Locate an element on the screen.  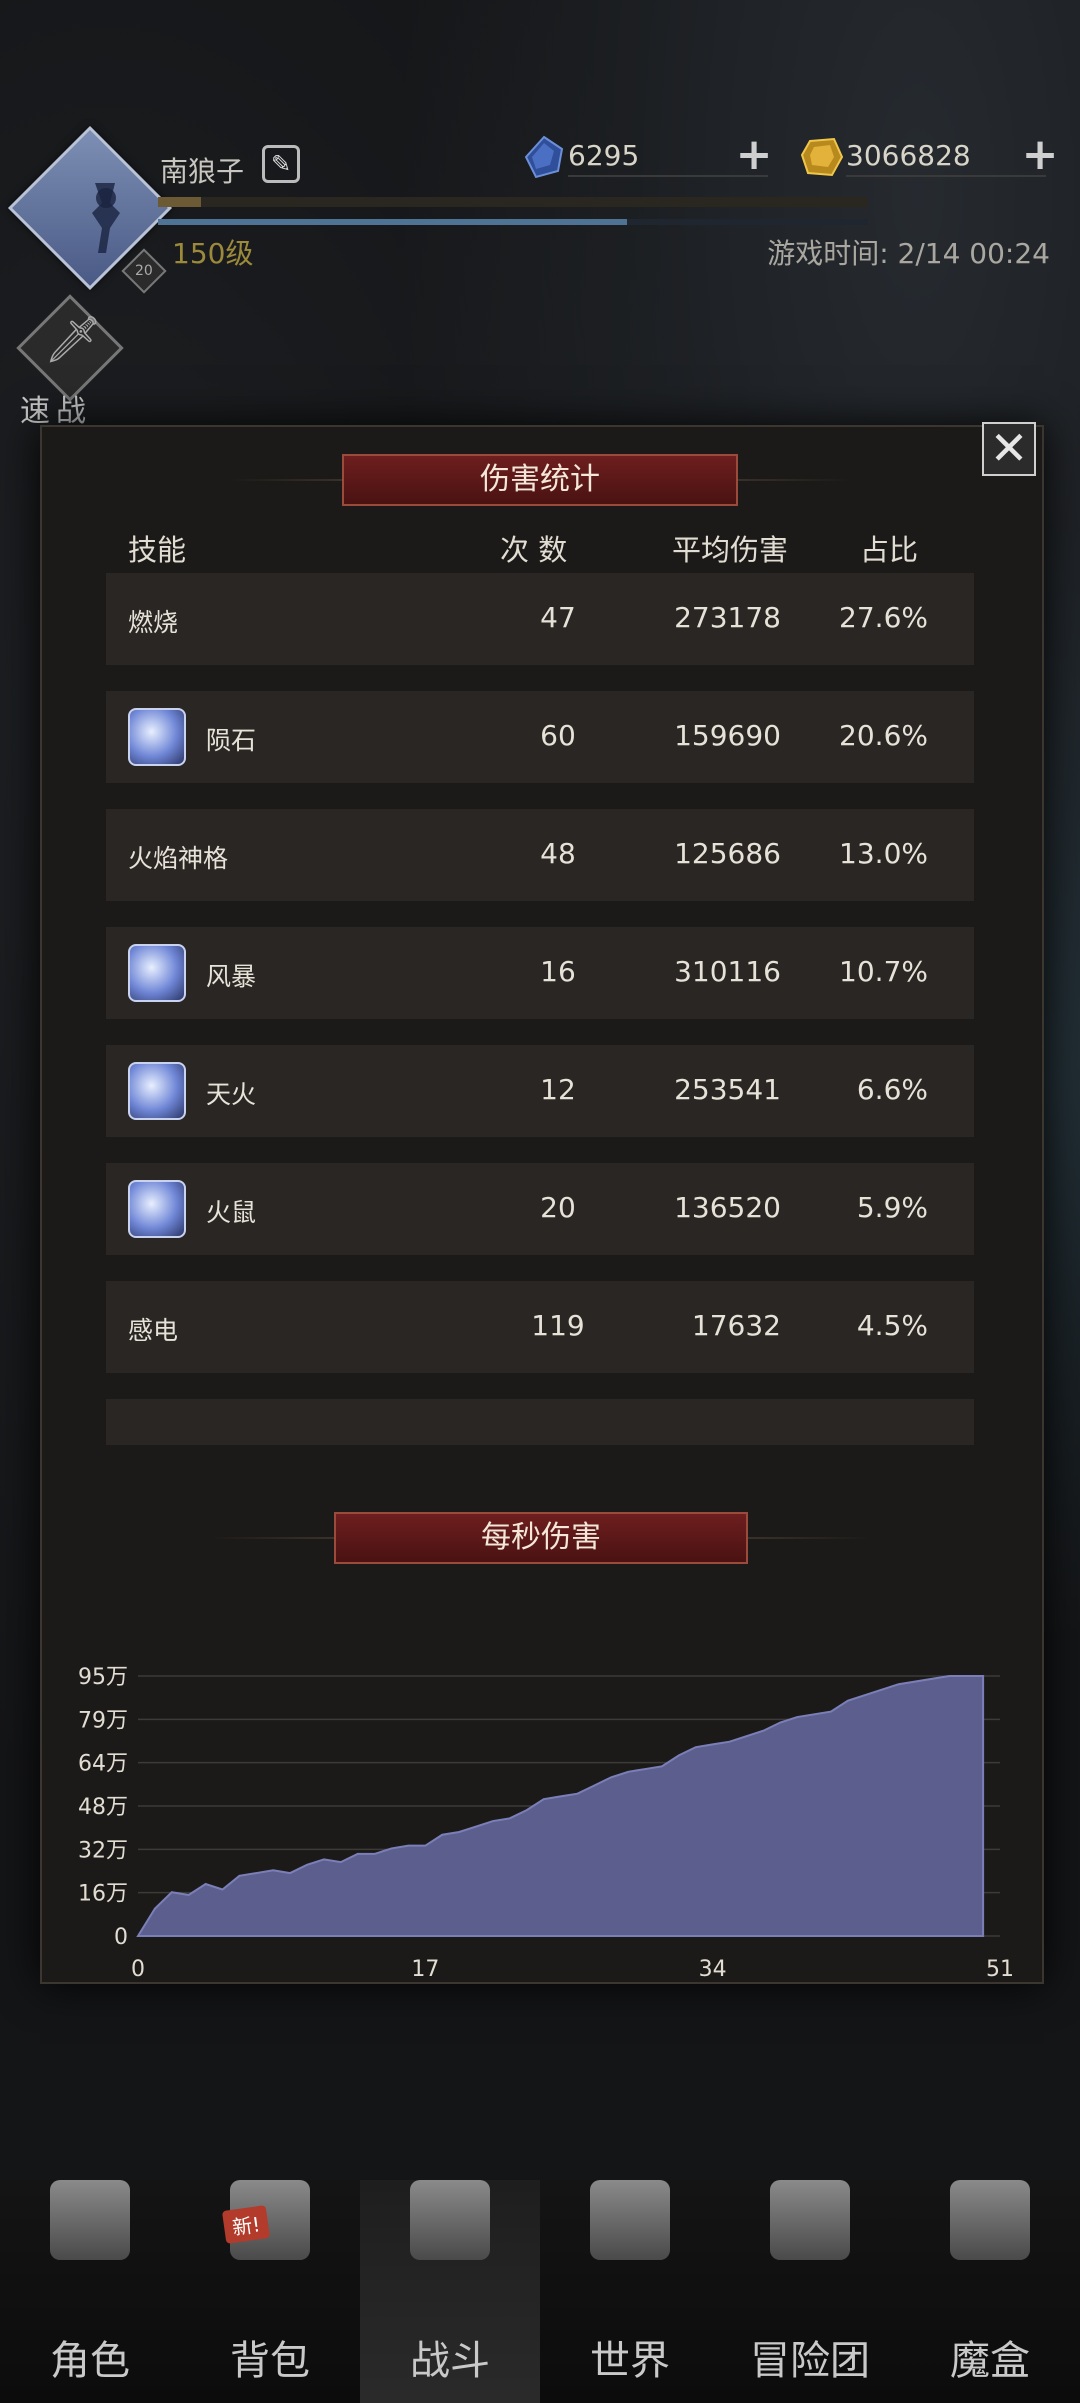
table-row: 天火 12 253541 6.6% is located at coordinates (540, 1091).